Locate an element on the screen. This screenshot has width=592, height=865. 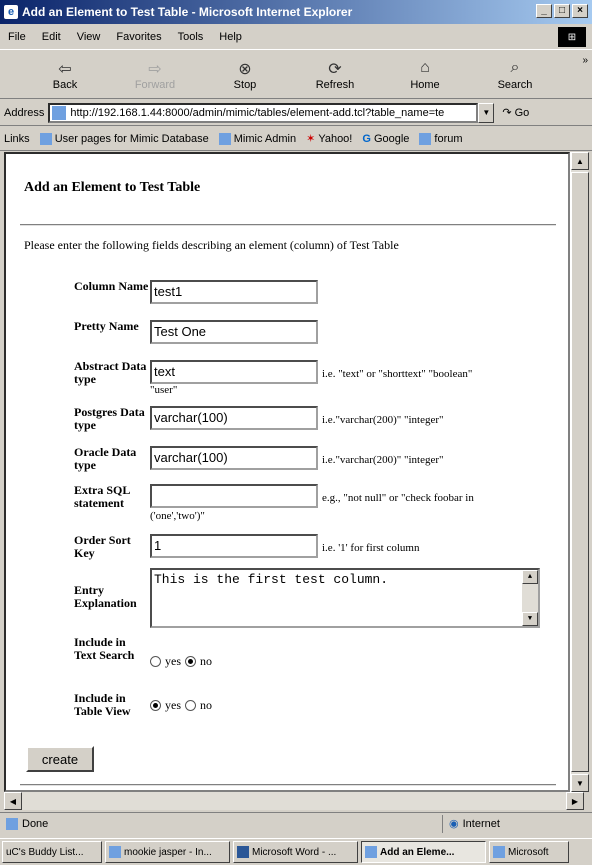
link-google: G Google is located at coordinates (385, 139).